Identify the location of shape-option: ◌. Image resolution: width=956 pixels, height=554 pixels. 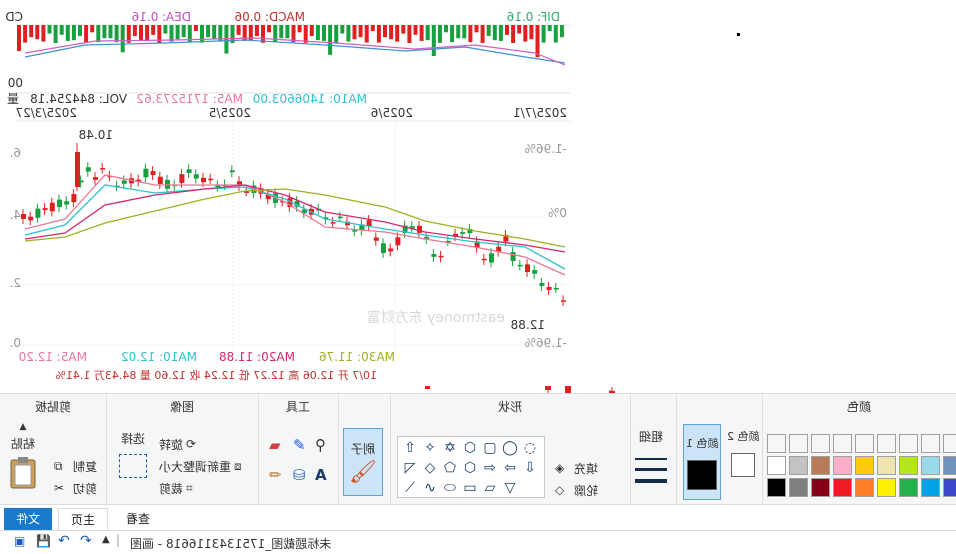
(530, 448).